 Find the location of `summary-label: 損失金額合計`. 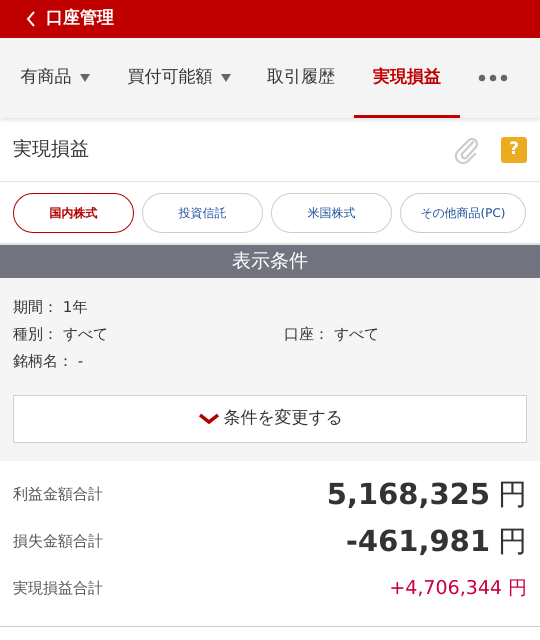

summary-label: 損失金額合計 is located at coordinates (58, 541).